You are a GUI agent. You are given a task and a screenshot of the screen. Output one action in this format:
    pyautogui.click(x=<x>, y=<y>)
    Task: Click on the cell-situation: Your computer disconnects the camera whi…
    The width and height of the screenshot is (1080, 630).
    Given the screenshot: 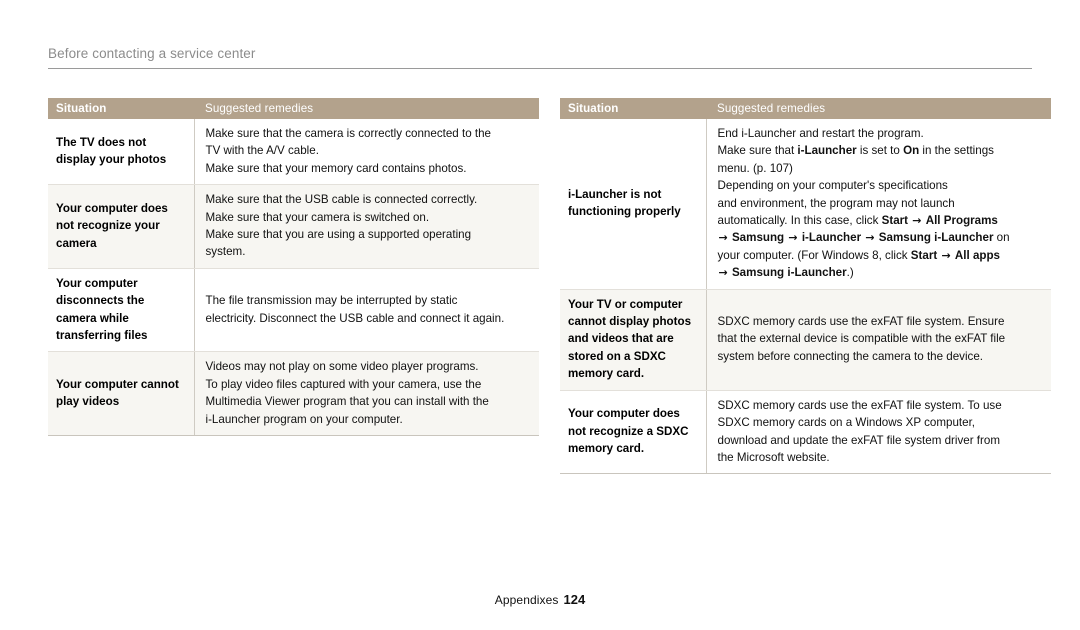 What is the action you would take?
    pyautogui.click(x=121, y=310)
    